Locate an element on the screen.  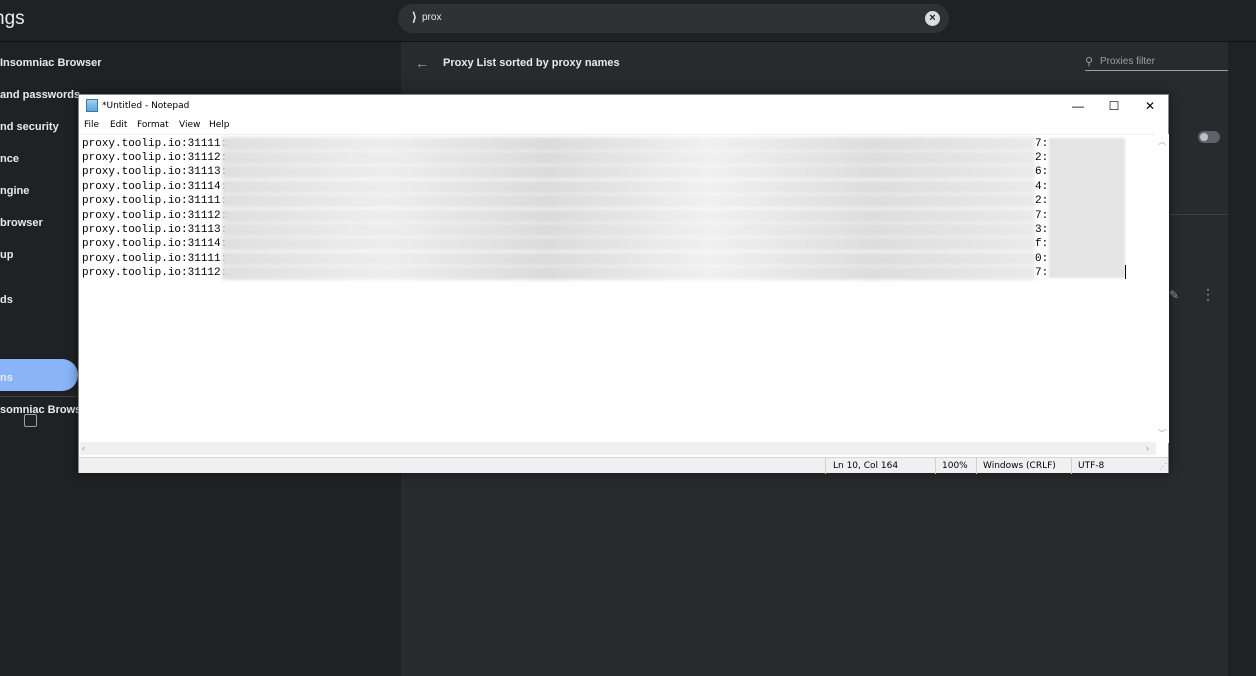
sidebar-item-insomniac-browser: Insomniac Browser is located at coordinates (50, 66).